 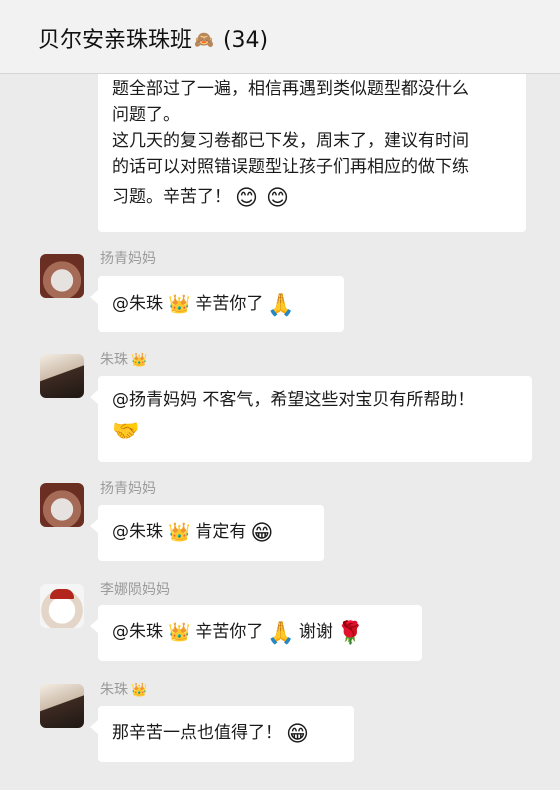 I want to click on message-line: 习题。辛苦了！ 😊 😊, so click(x=312, y=198).